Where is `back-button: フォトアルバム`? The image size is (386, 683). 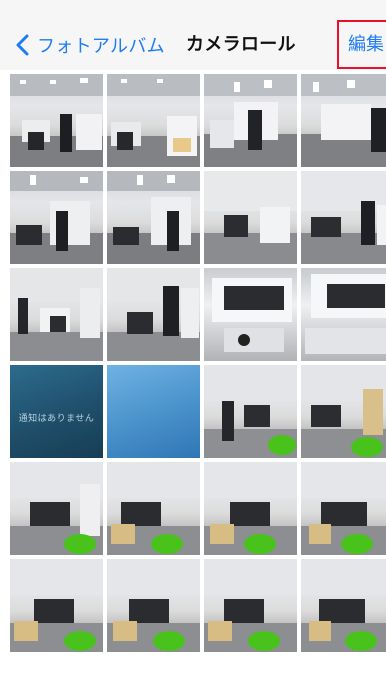 back-button: フォトアルバム is located at coordinates (88, 45).